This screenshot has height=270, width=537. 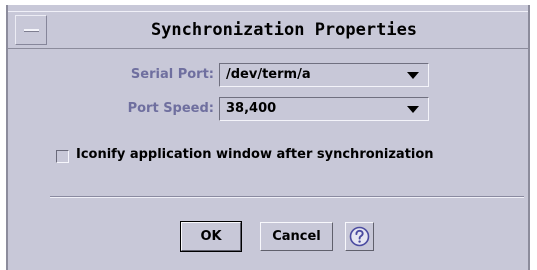 I want to click on port-speed-dropdown: 38,400, so click(x=324, y=109).